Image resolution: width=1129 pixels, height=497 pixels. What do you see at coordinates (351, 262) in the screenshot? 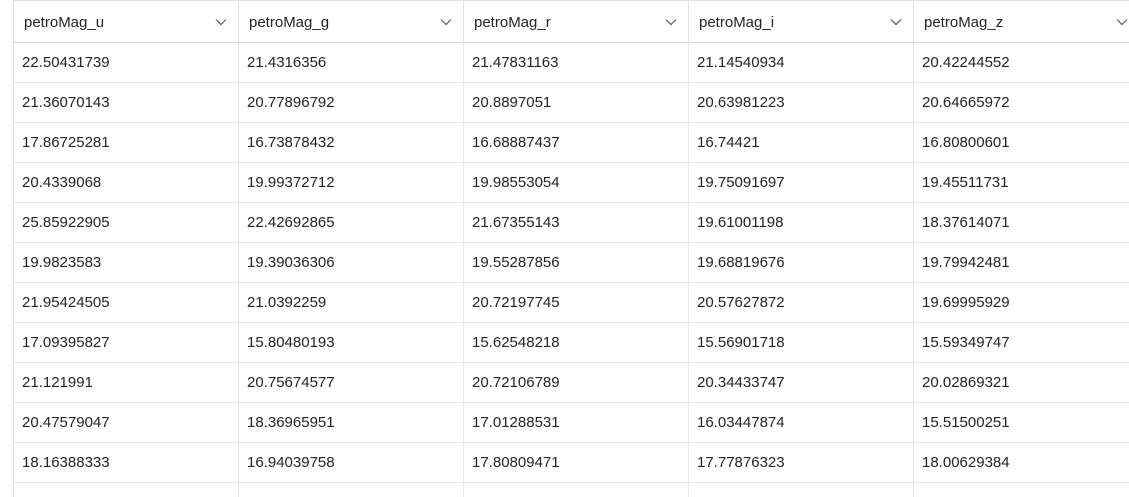
I see `table-cell: 19.39036306` at bounding box center [351, 262].